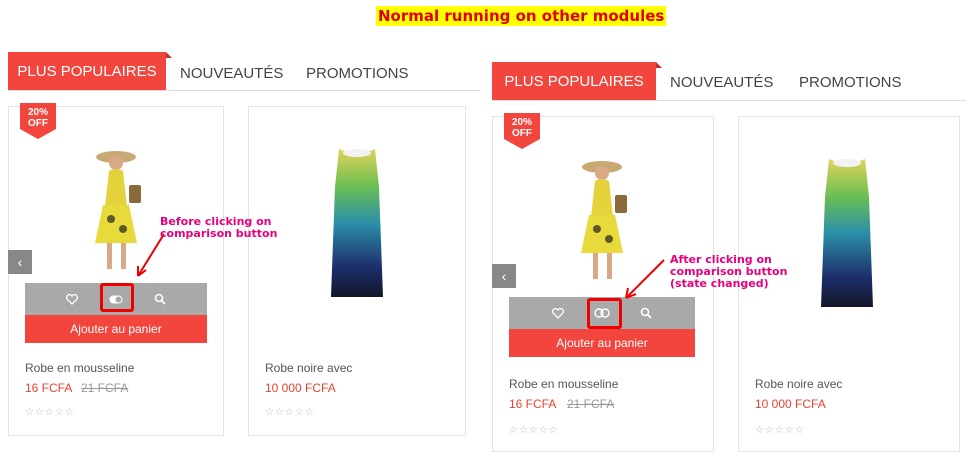 This screenshot has width=978, height=468. I want to click on annotation-before: Before clicking on comparison button, so click(219, 227).